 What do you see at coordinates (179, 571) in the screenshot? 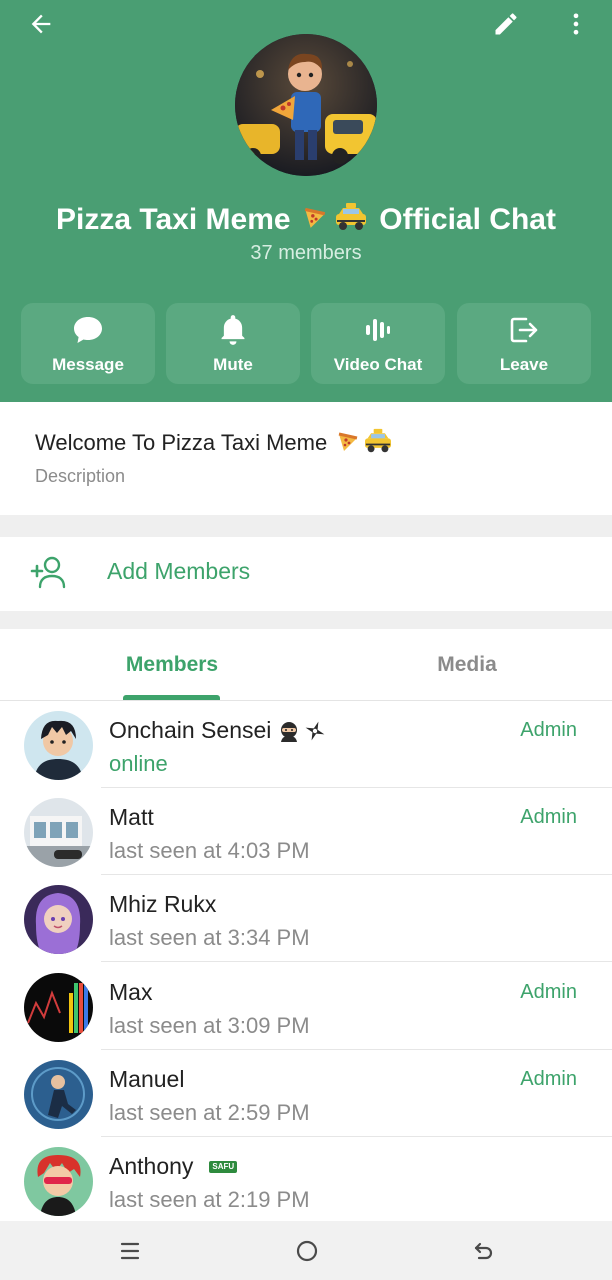
I see `add-members-label: Add Members` at bounding box center [179, 571].